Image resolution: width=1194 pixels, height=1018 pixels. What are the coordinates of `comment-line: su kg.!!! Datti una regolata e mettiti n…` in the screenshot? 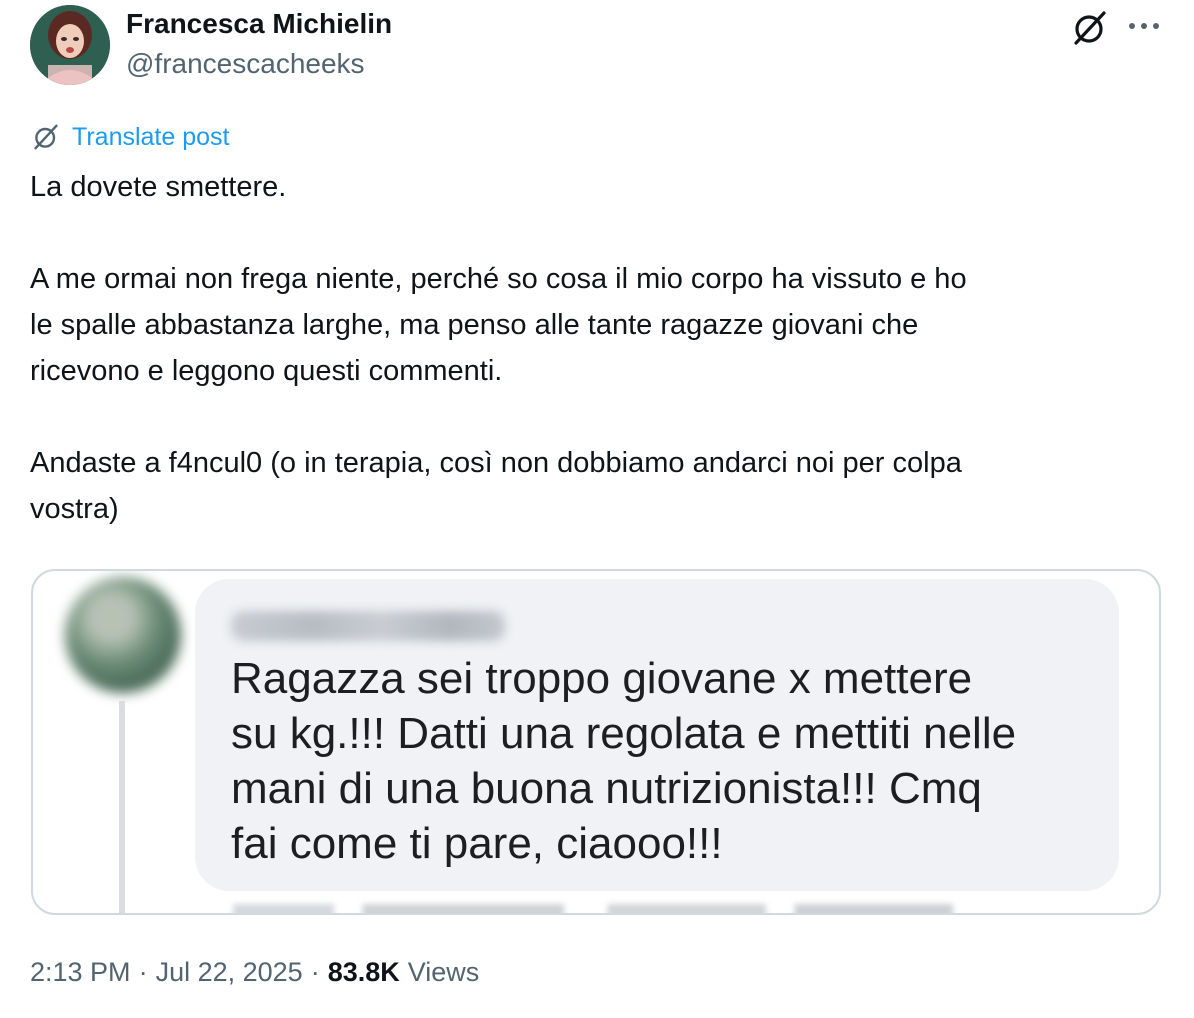 It's located at (624, 733).